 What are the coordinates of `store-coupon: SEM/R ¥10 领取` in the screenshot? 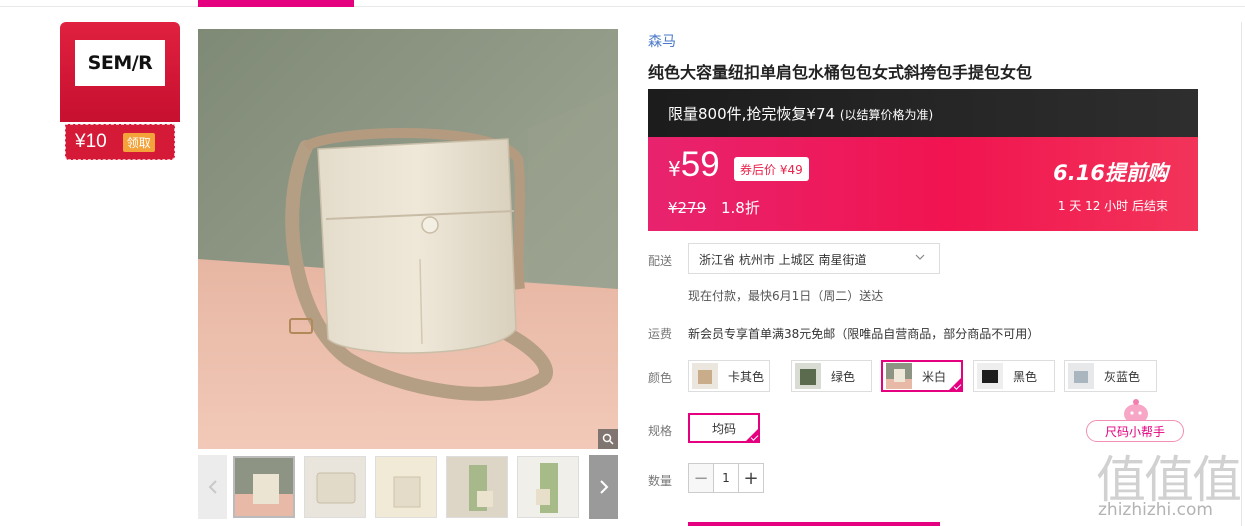 It's located at (120, 91).